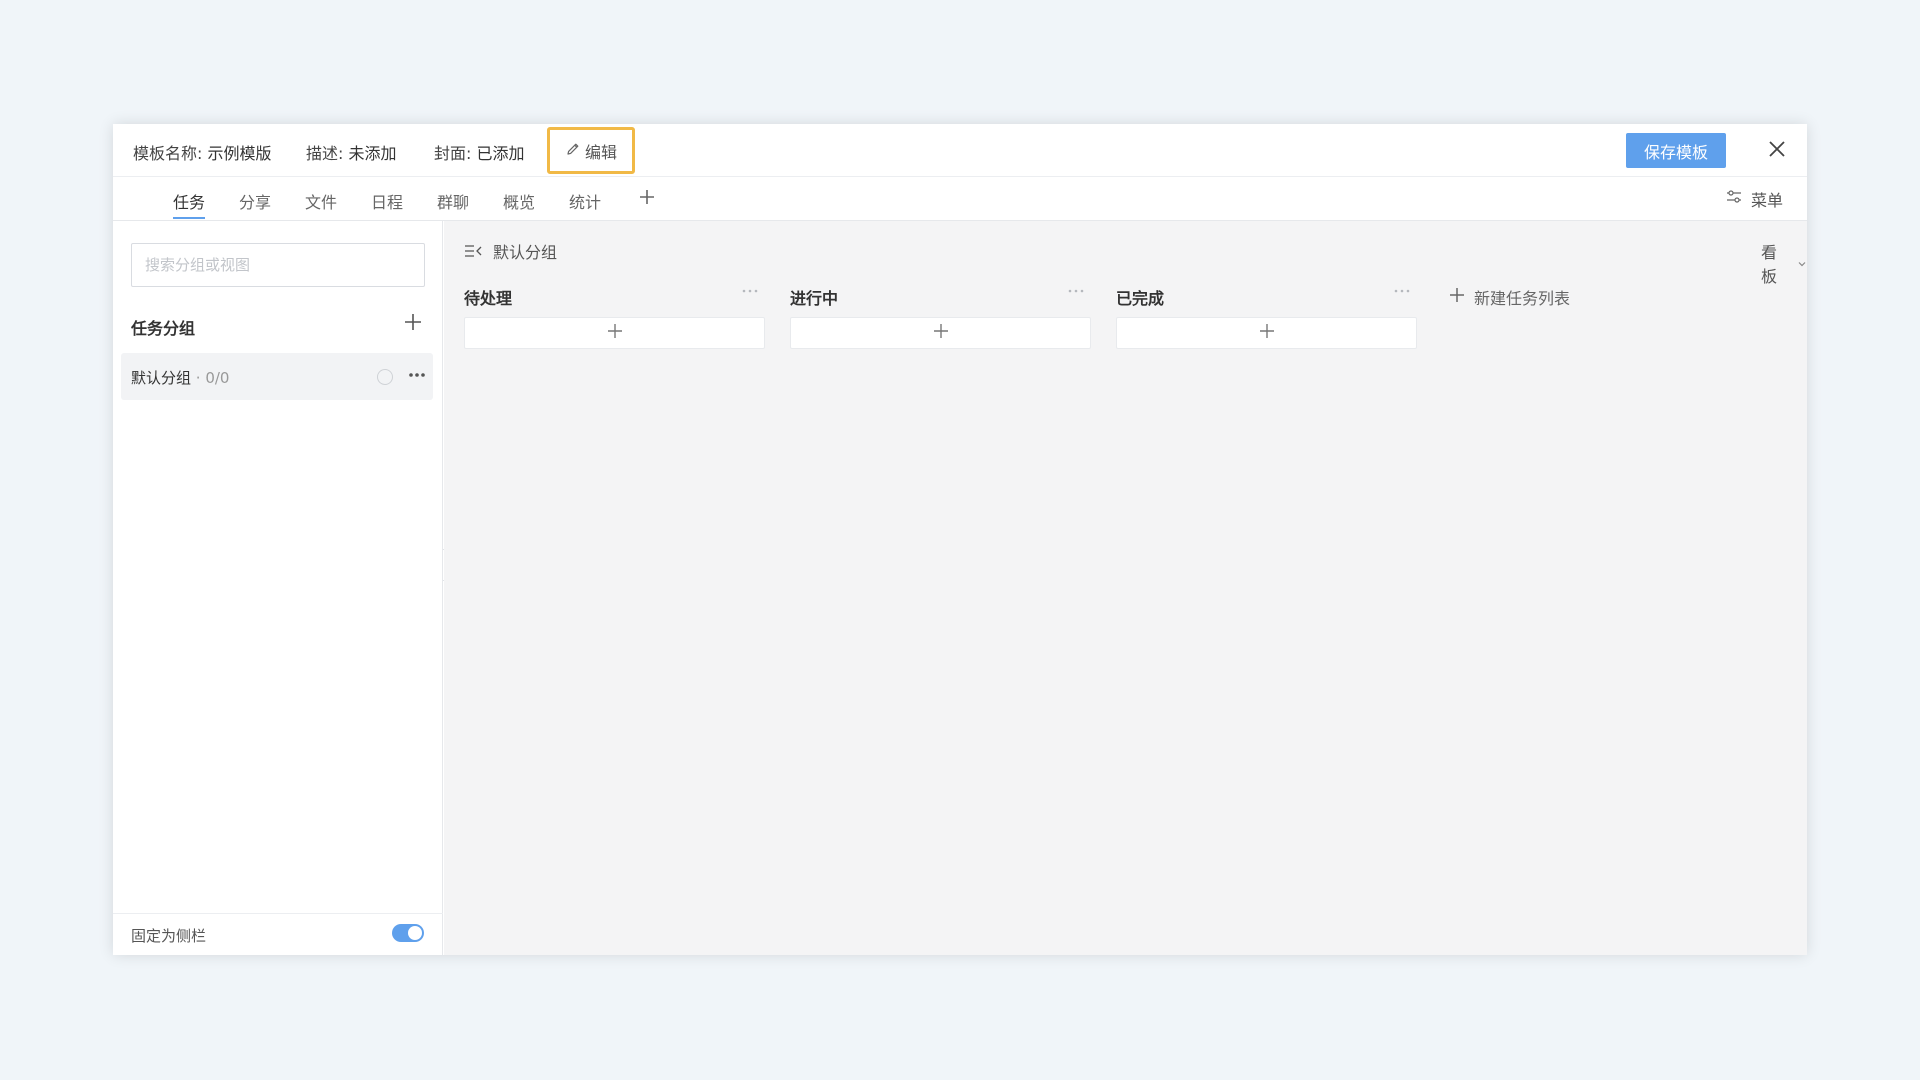  I want to click on new-task-list-button: 新建任务列表, so click(1509, 297).